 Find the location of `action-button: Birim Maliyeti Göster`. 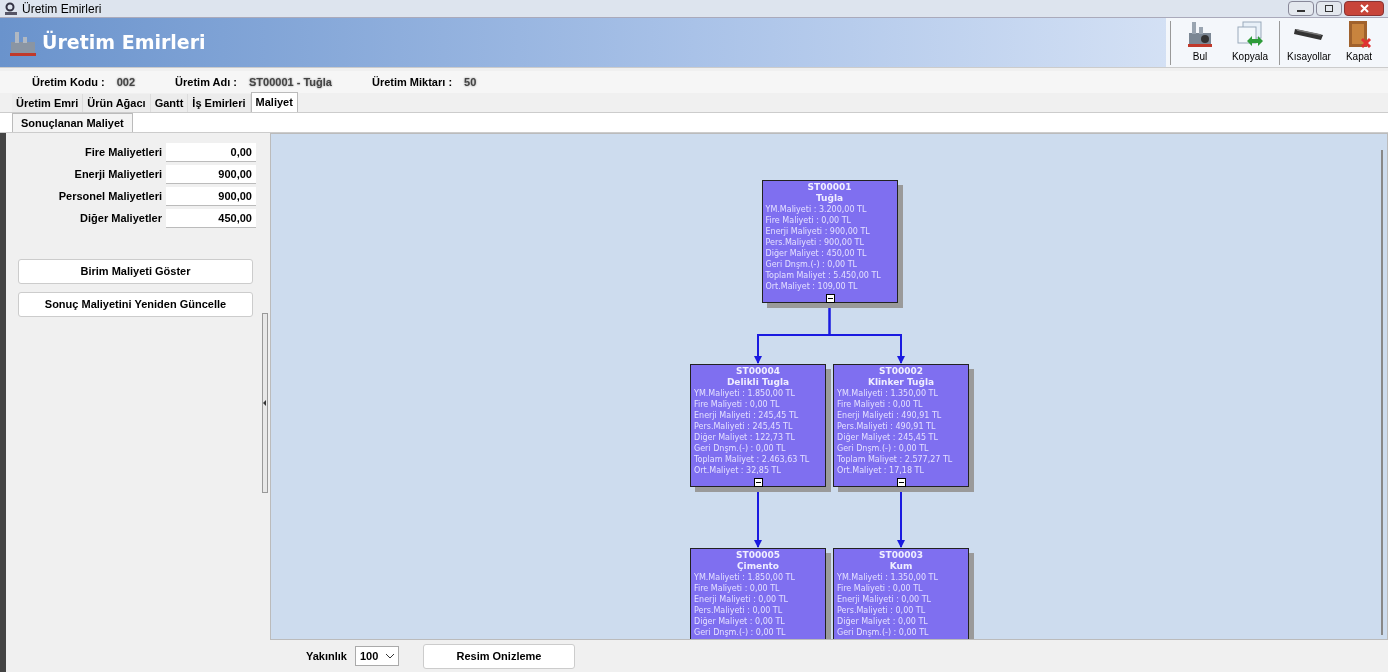

action-button: Birim Maliyeti Göster is located at coordinates (135, 271).